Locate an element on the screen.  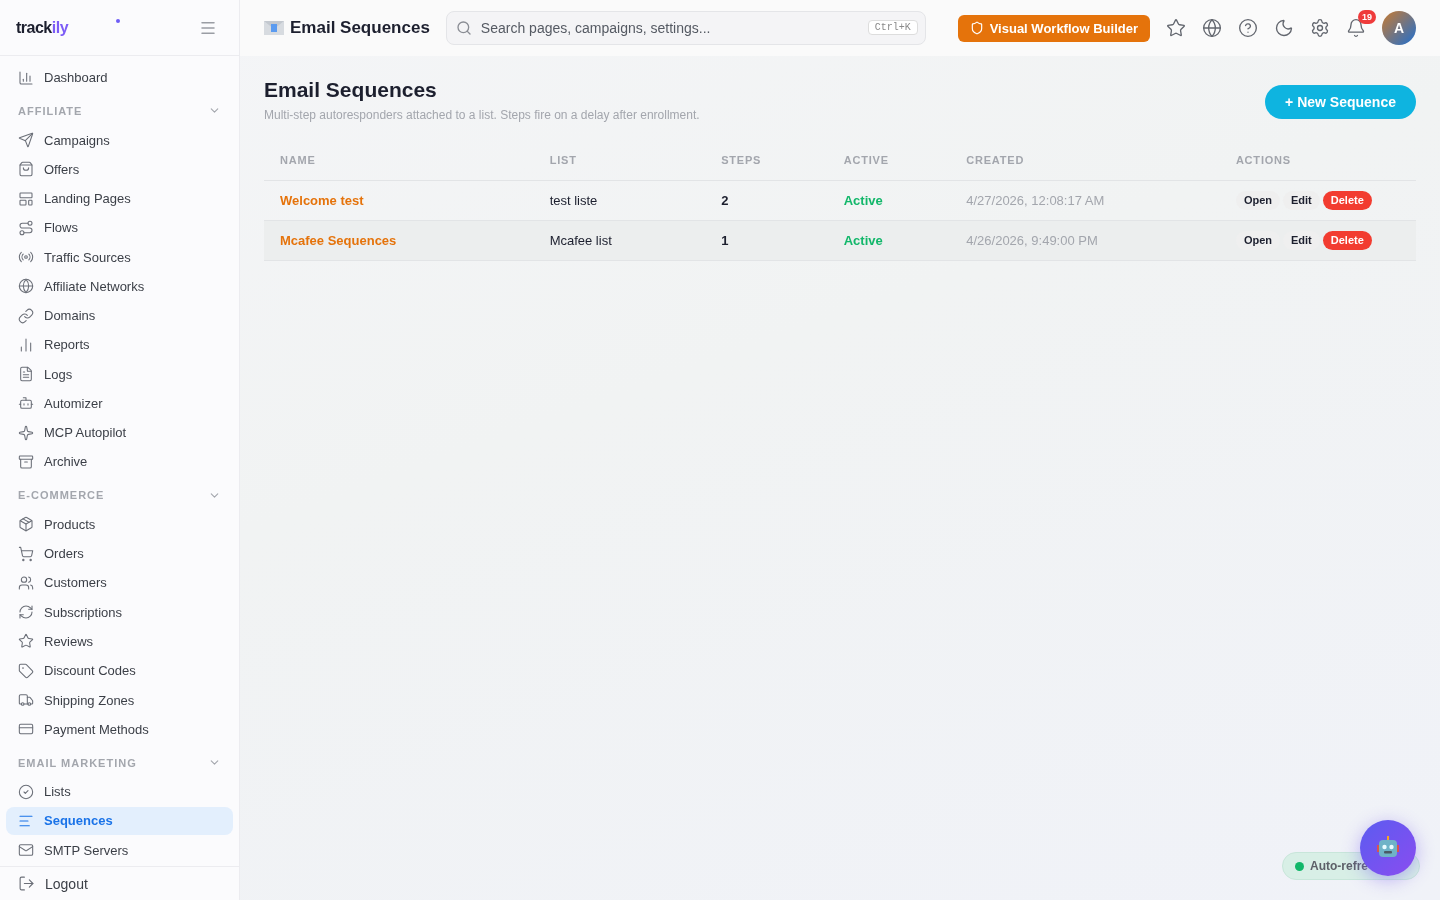
table-cell: test liste is located at coordinates (573, 200).